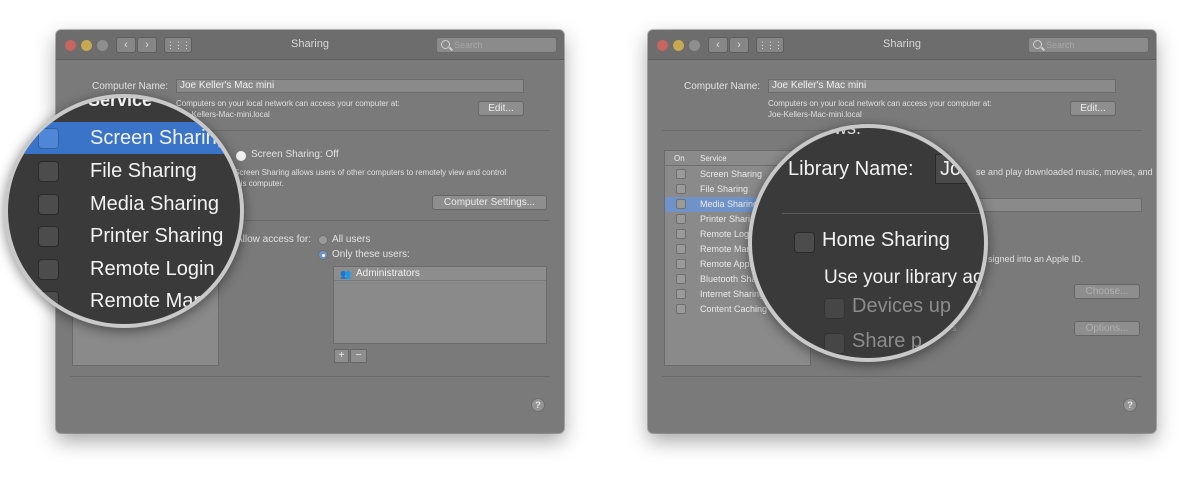  What do you see at coordinates (734, 309) in the screenshot?
I see `service-label: Content Caching` at bounding box center [734, 309].